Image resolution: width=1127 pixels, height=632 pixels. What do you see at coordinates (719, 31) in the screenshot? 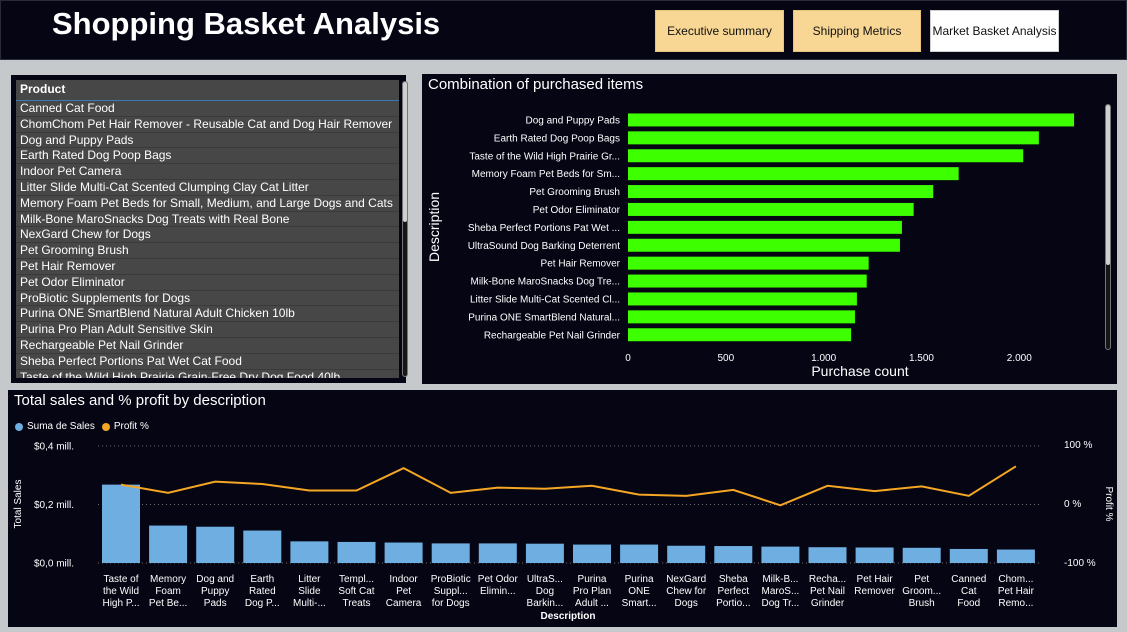
I see `nav-executive-summary-button: Executive summary` at bounding box center [719, 31].